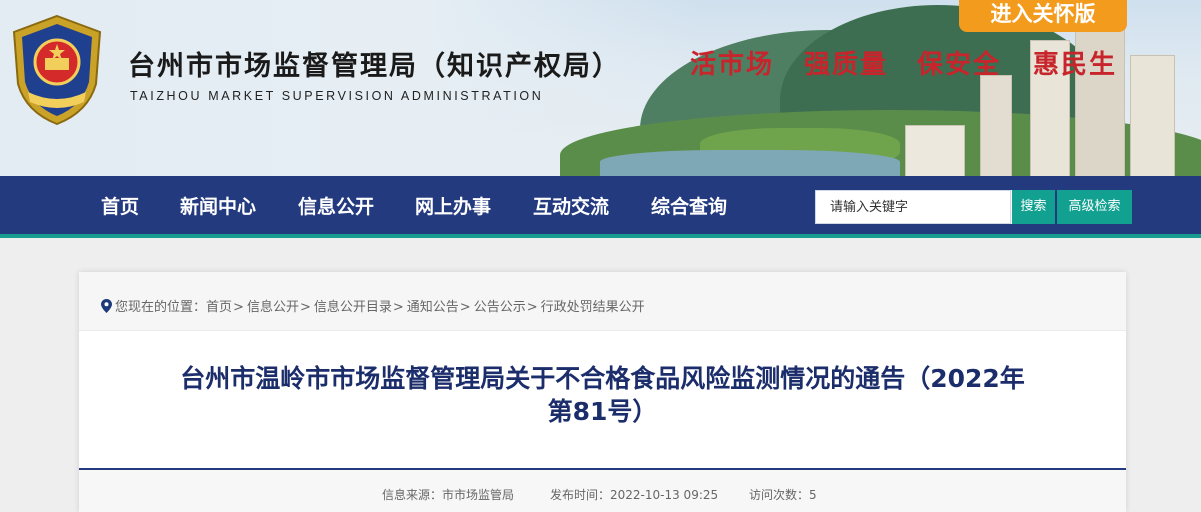 The image size is (1201, 512). Describe the element at coordinates (448, 495) in the screenshot. I see `article-source: 信息来源：市市场监管局` at that location.